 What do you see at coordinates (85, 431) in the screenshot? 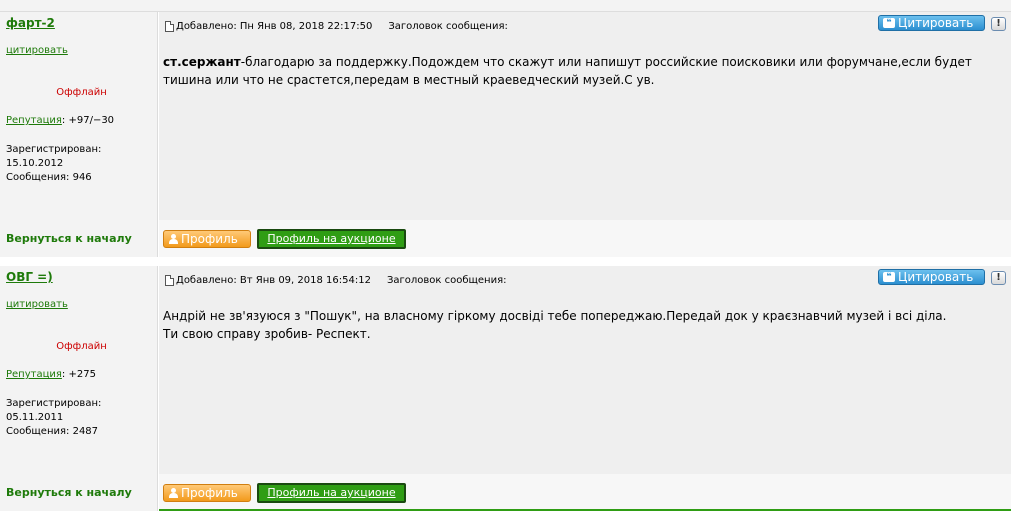
I see `messages-count: 2487` at bounding box center [85, 431].